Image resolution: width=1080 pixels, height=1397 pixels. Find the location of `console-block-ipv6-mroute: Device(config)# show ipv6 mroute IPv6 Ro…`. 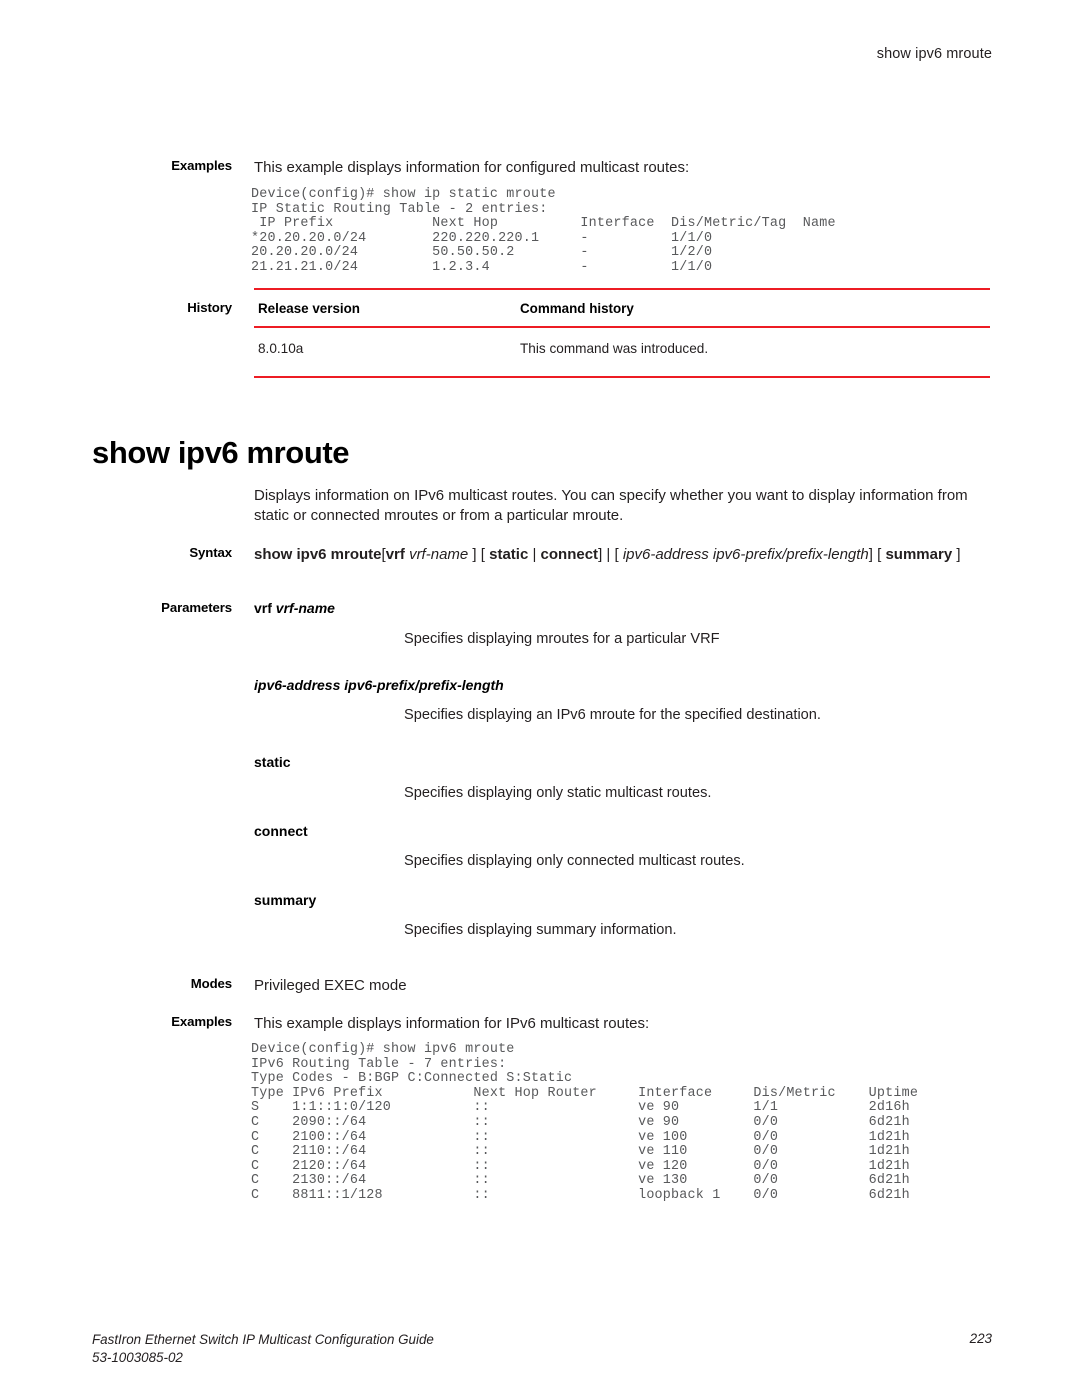

console-block-ipv6-mroute: Device(config)# show ipv6 mroute IPv6 Ro… is located at coordinates (585, 1122).